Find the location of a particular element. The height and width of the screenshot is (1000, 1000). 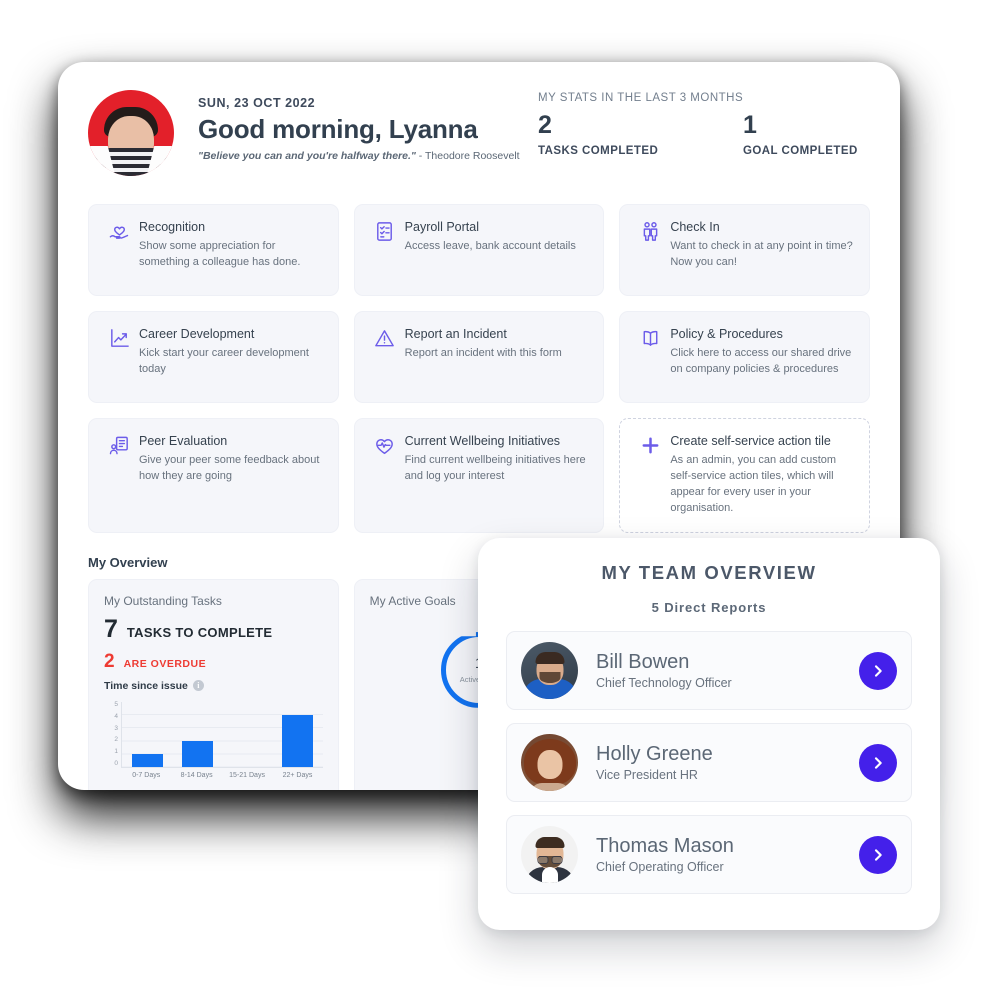

chart-bars is located at coordinates (222, 734).